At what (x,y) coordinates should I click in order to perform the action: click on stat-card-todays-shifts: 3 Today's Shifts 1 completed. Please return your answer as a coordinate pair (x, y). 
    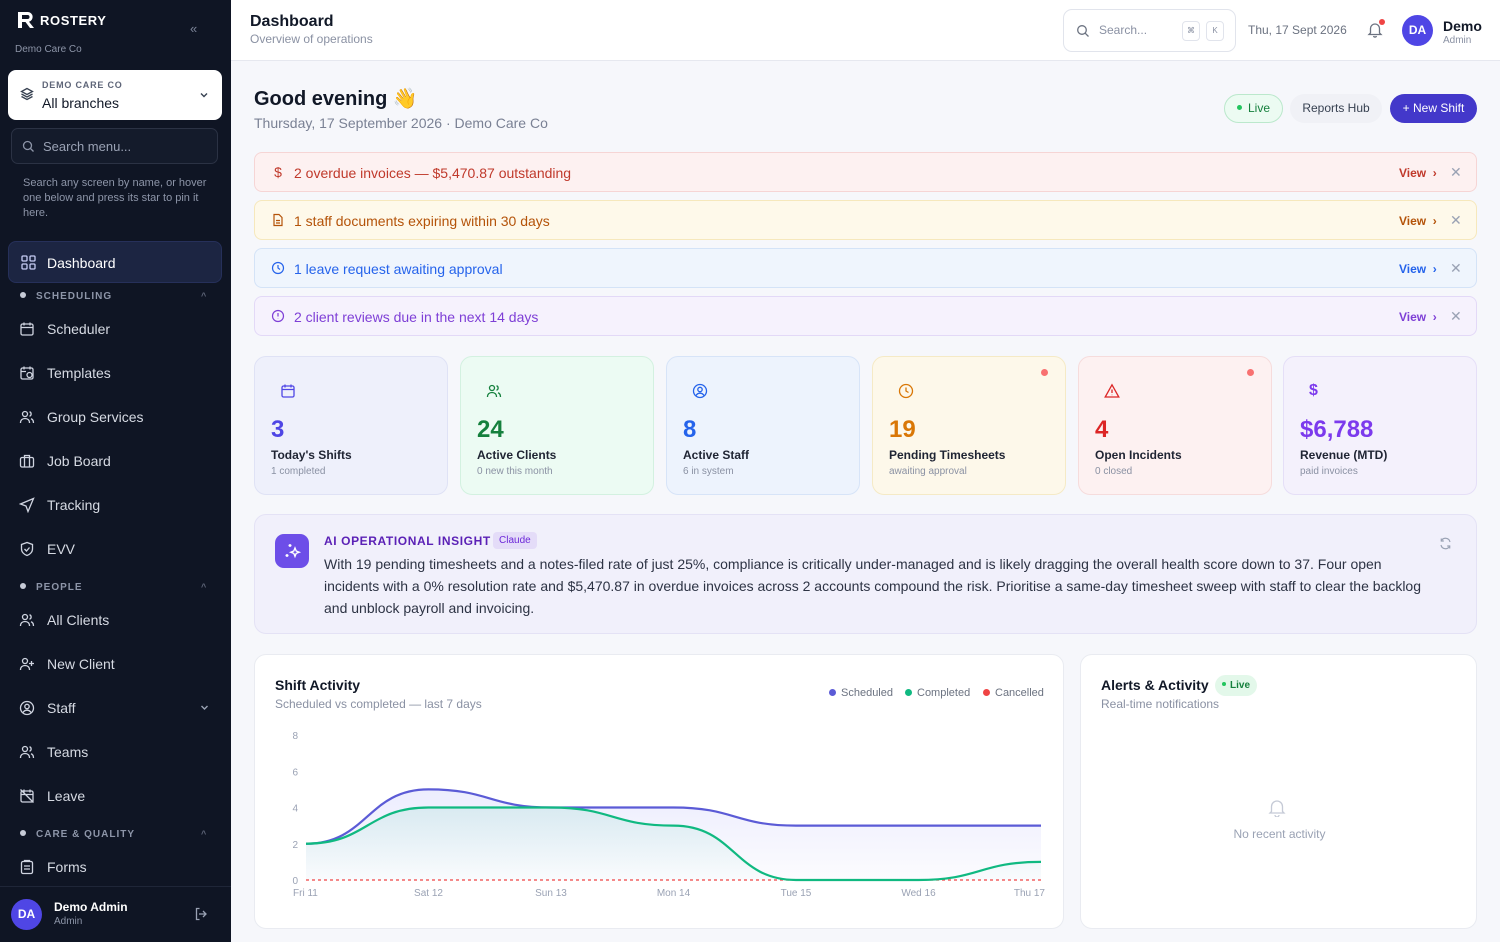
    Looking at the image, I should click on (351, 425).